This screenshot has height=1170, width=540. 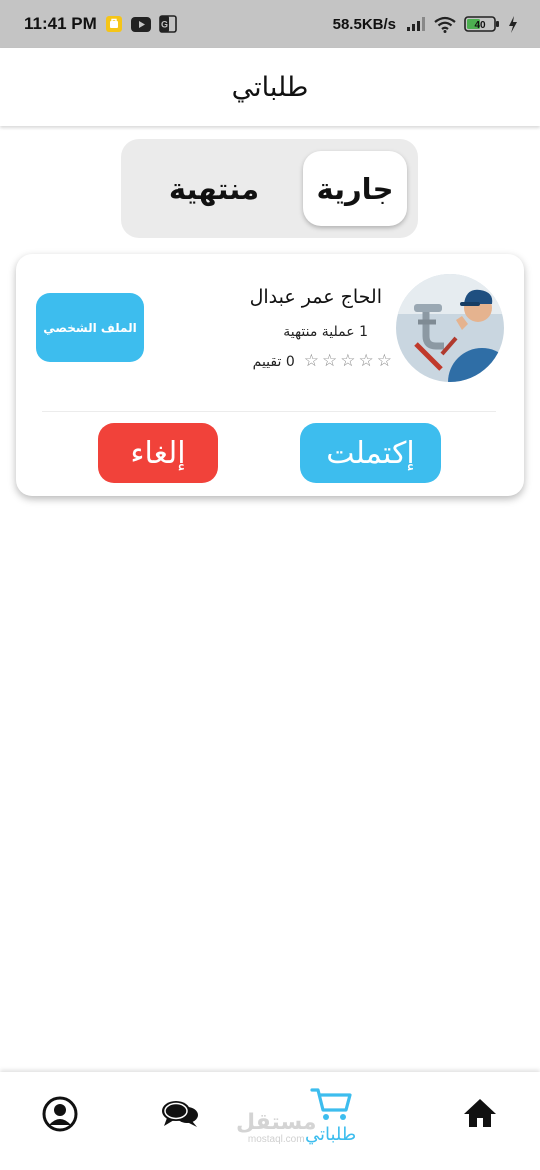 I want to click on nav-chats, so click(x=180, y=1114).